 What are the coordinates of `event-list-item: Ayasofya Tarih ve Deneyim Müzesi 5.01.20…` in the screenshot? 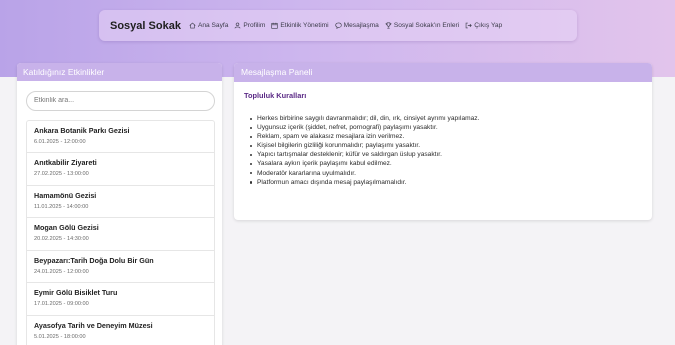 It's located at (120, 330).